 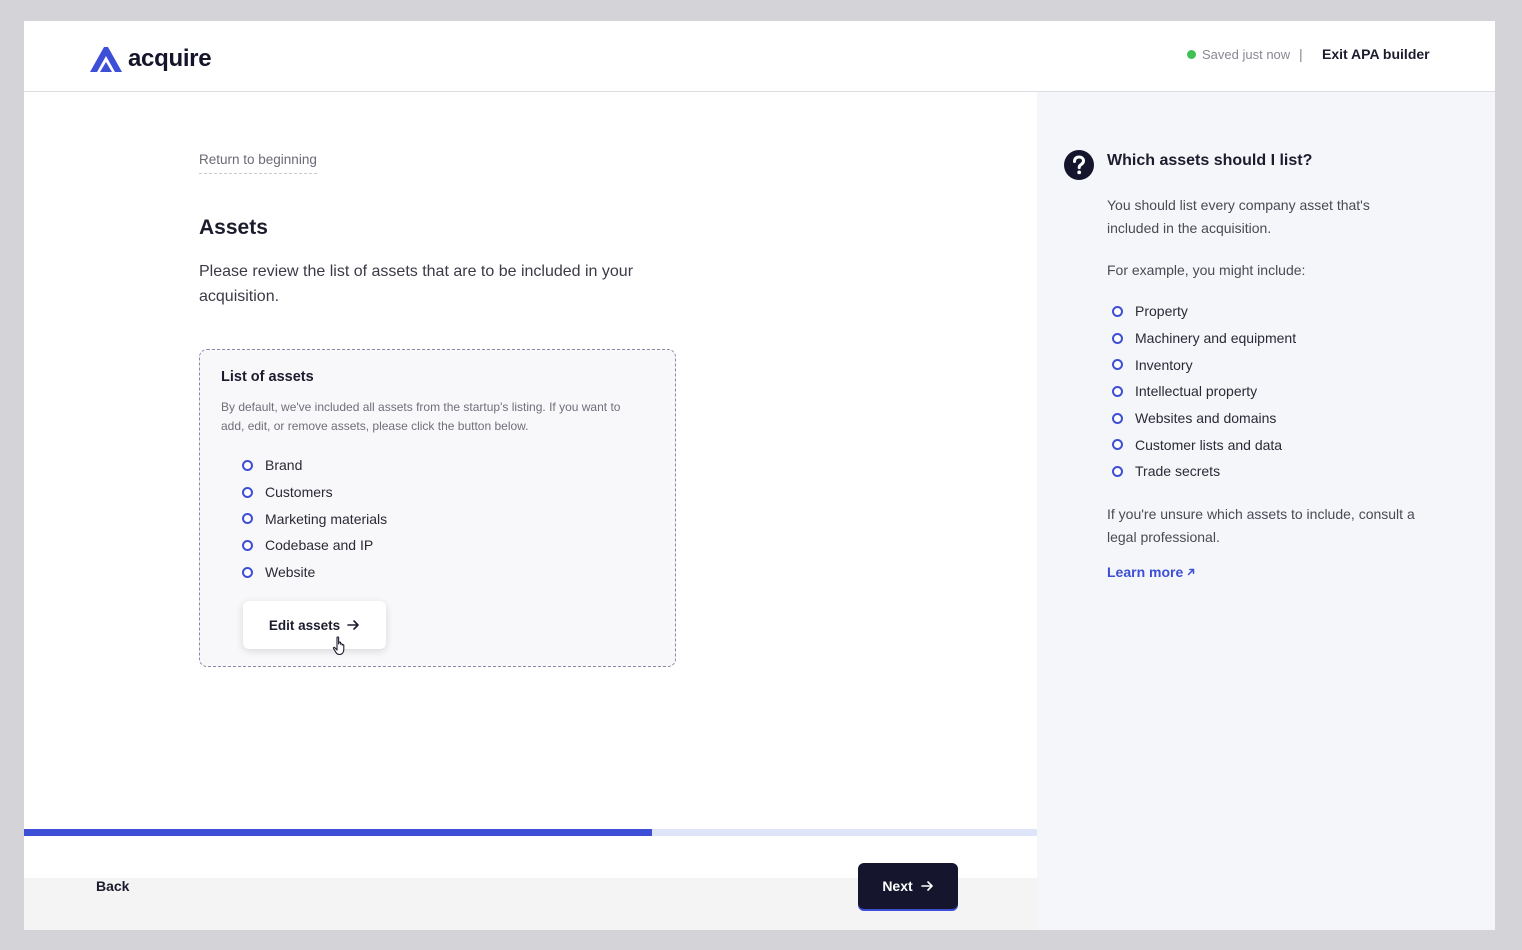 I want to click on list-item: Websites and domains, so click(x=1204, y=418).